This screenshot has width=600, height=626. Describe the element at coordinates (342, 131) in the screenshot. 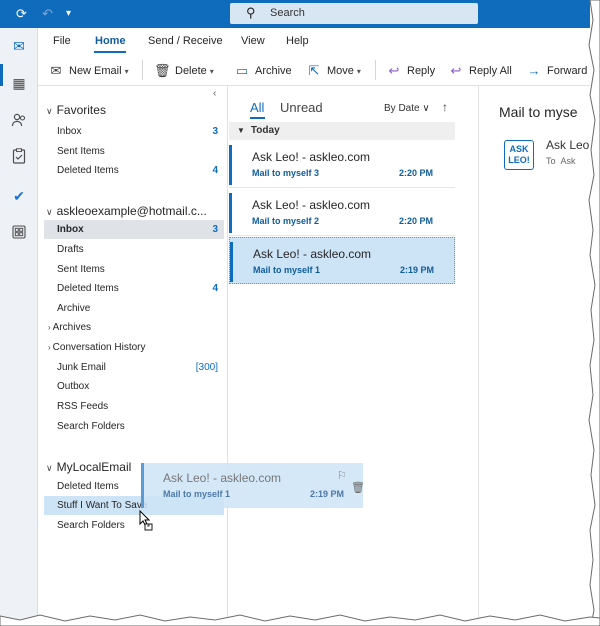

I see `group-header-today: ▼ Today` at that location.